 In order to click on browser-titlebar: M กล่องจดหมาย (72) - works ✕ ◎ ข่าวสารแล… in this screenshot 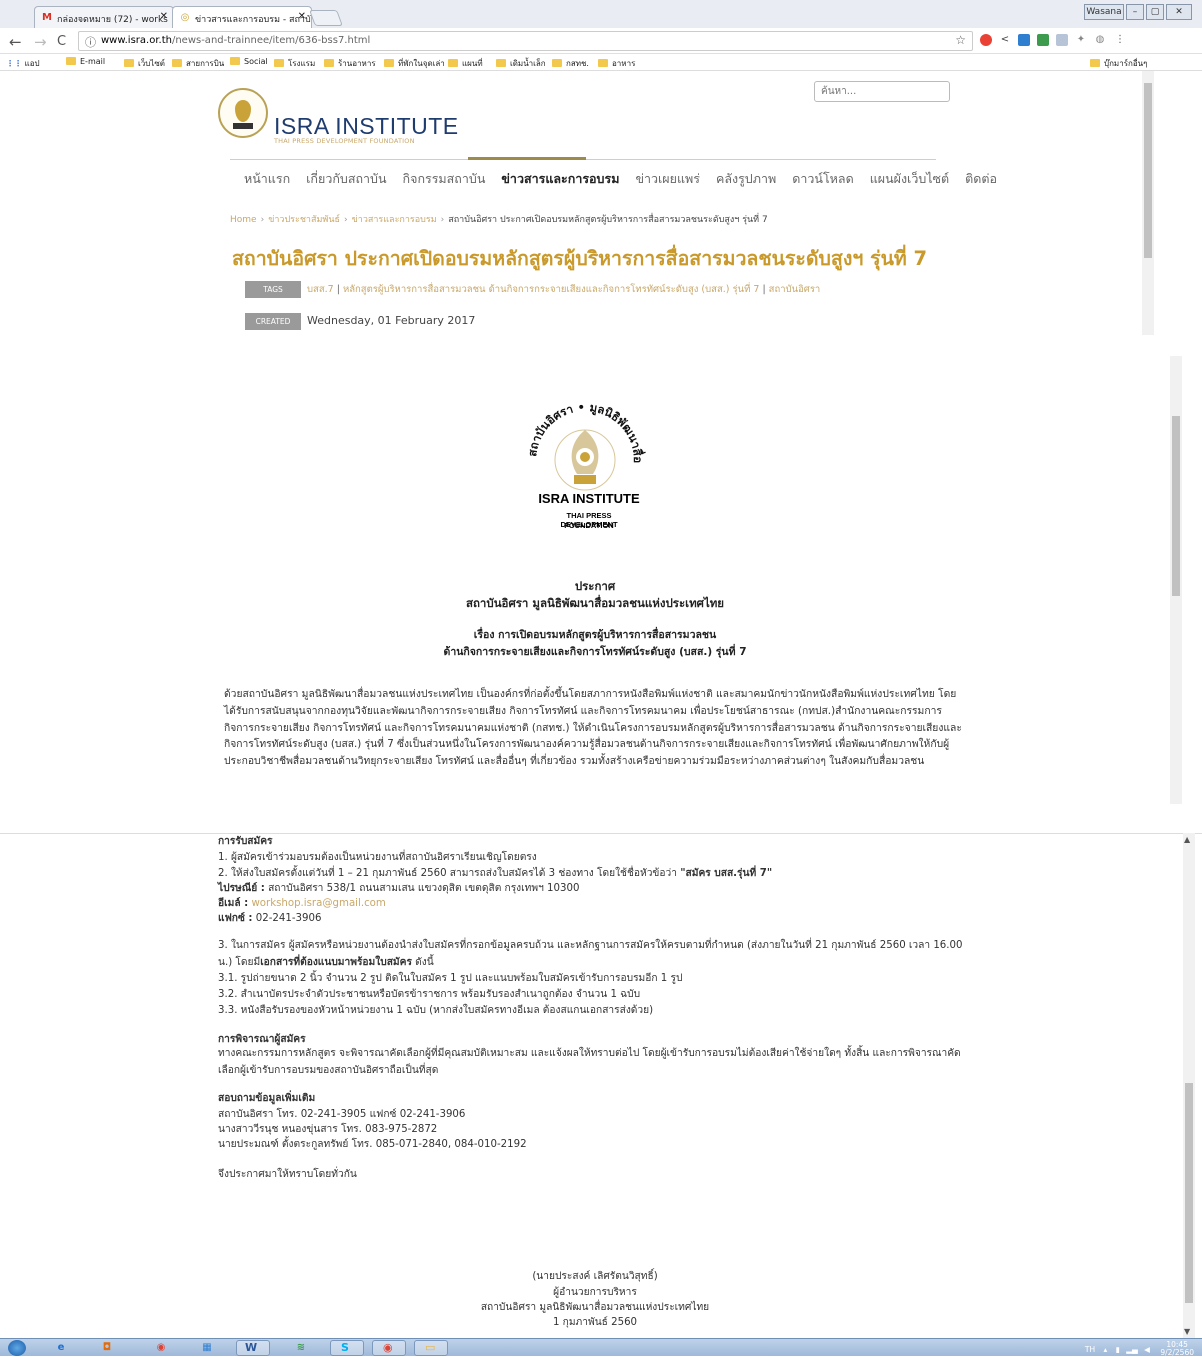, I will do `click(601, 14)`.